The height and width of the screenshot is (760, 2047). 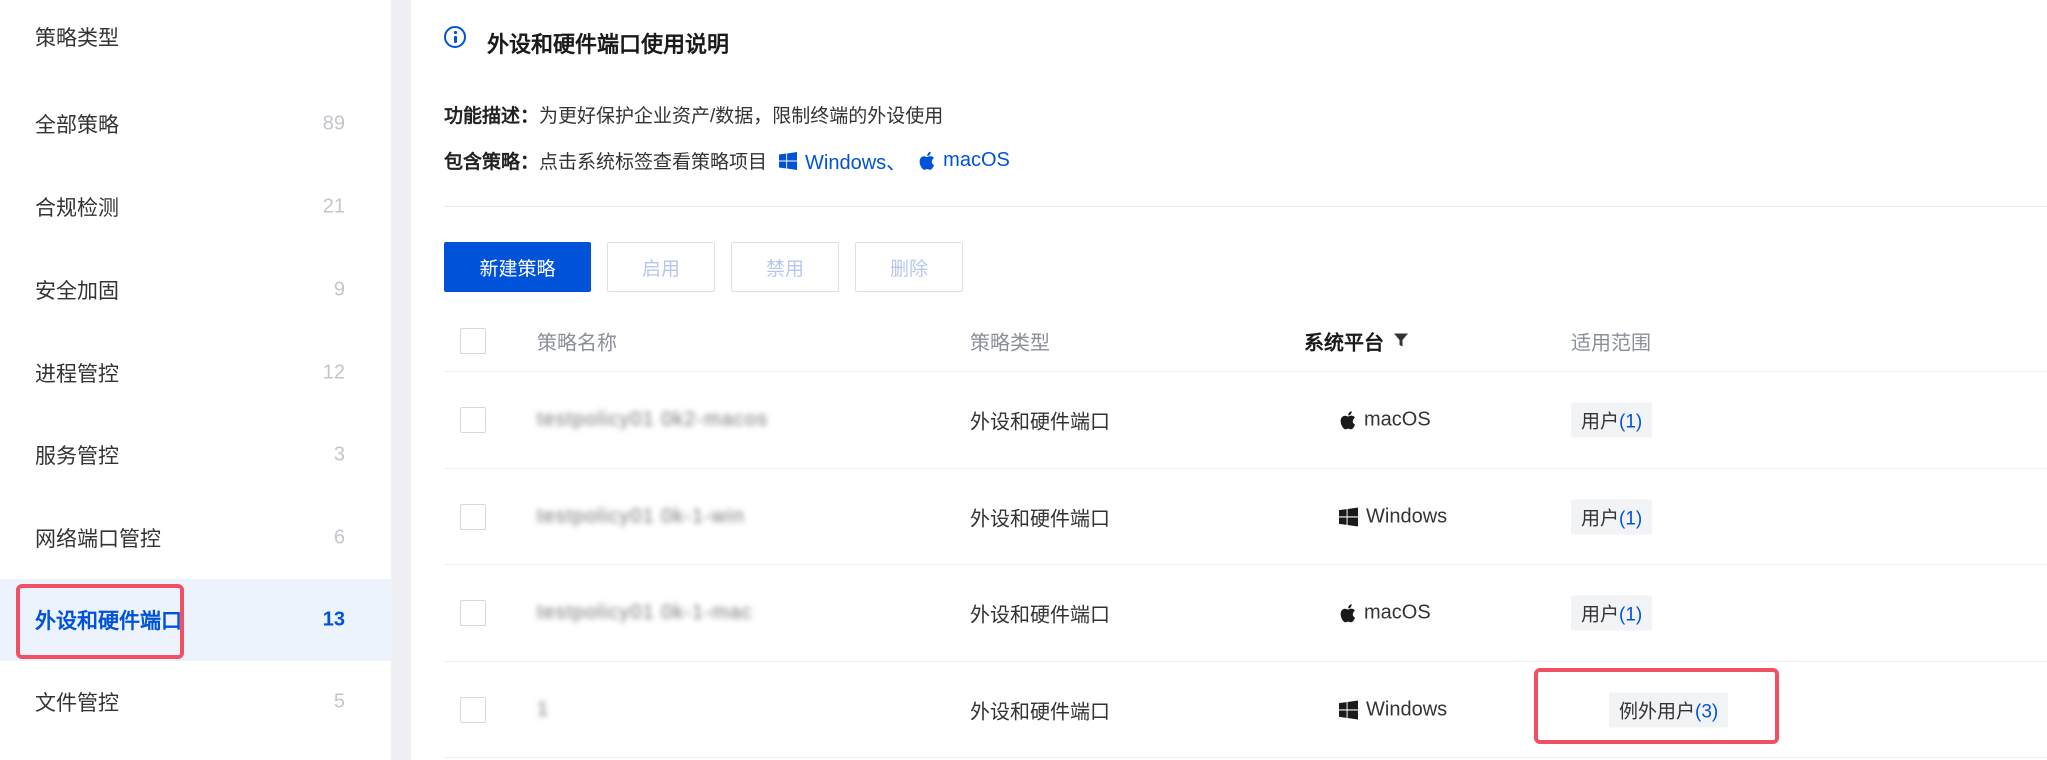 I want to click on platform-link-windows-label: Windows、, so click(x=856, y=163).